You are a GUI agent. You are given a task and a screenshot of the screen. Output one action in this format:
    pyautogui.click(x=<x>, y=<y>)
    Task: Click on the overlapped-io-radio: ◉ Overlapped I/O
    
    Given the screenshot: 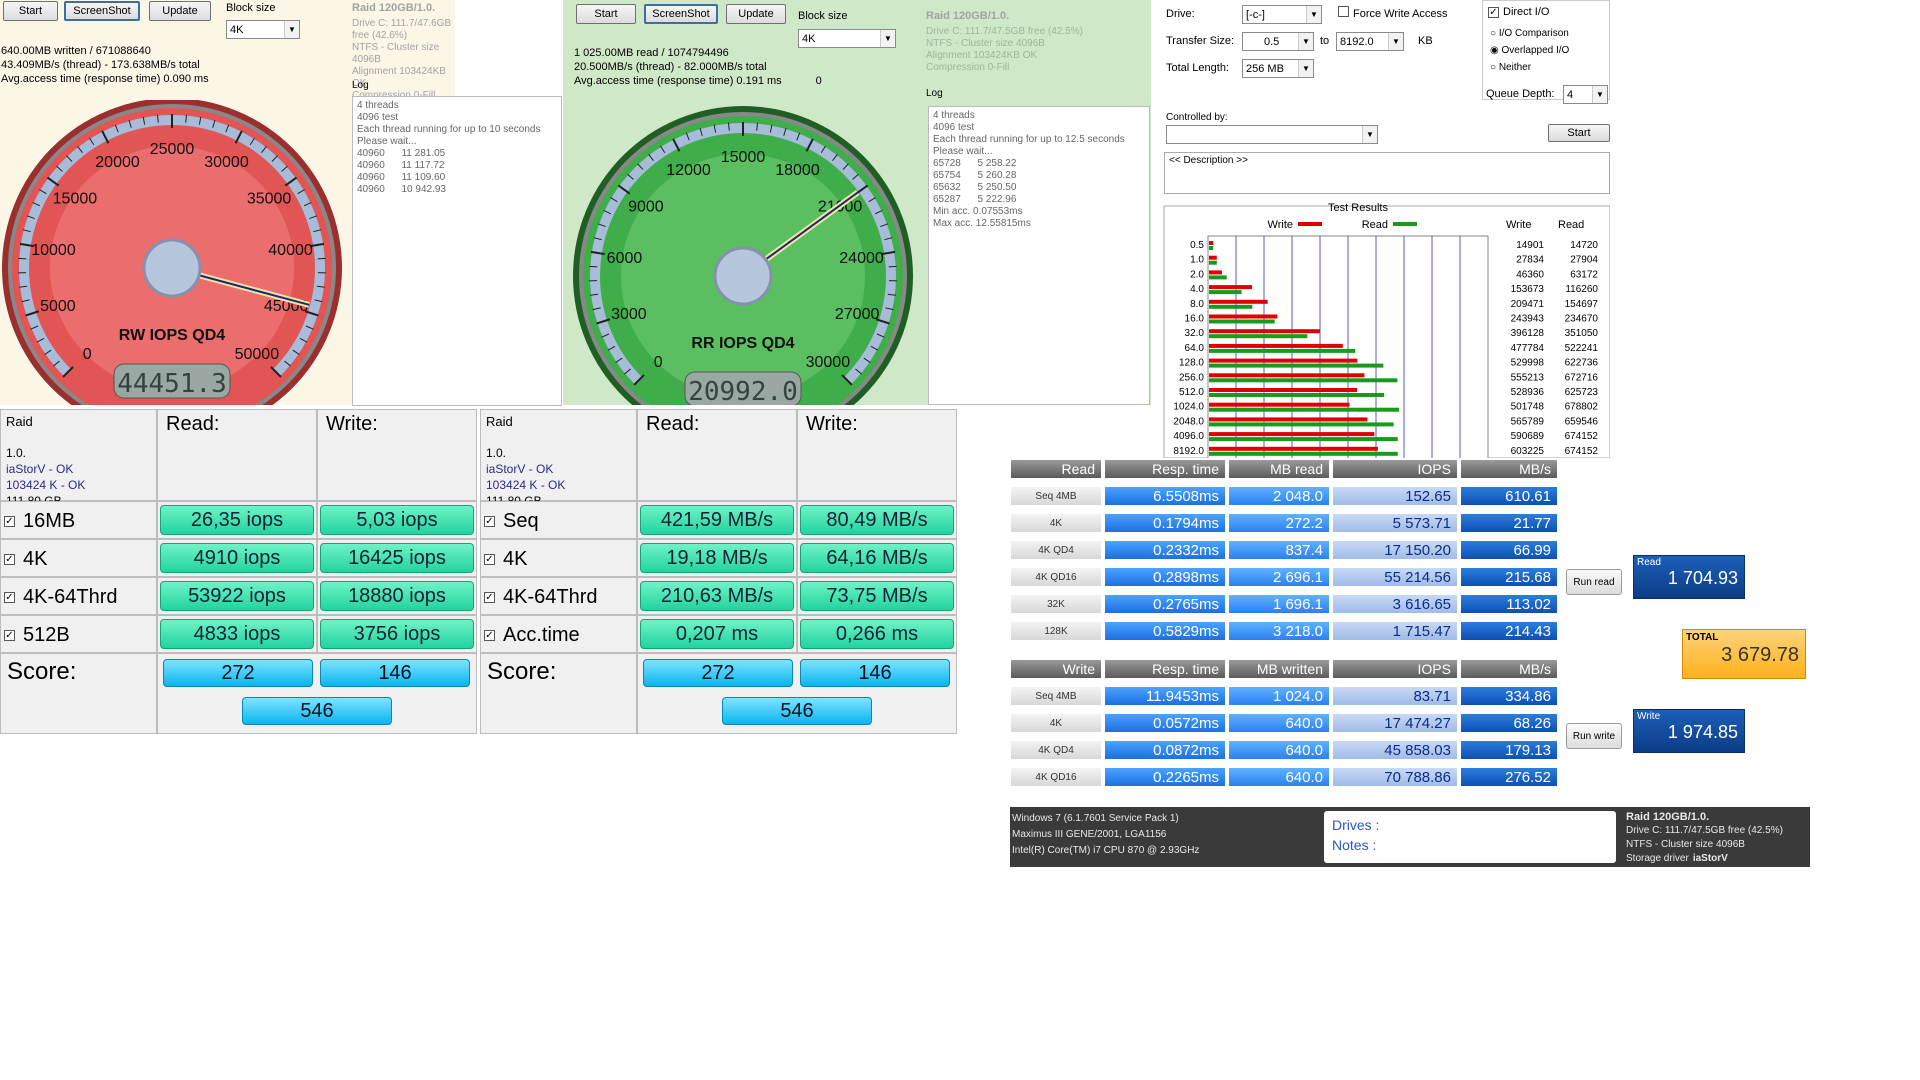 What is the action you would take?
    pyautogui.click(x=1529, y=50)
    